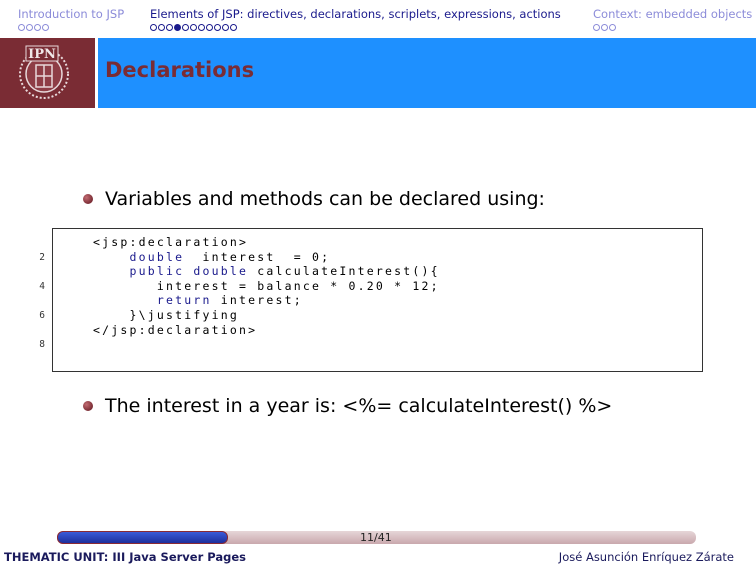 The image size is (756, 567). I want to click on code-line-number: 8, so click(42, 345).